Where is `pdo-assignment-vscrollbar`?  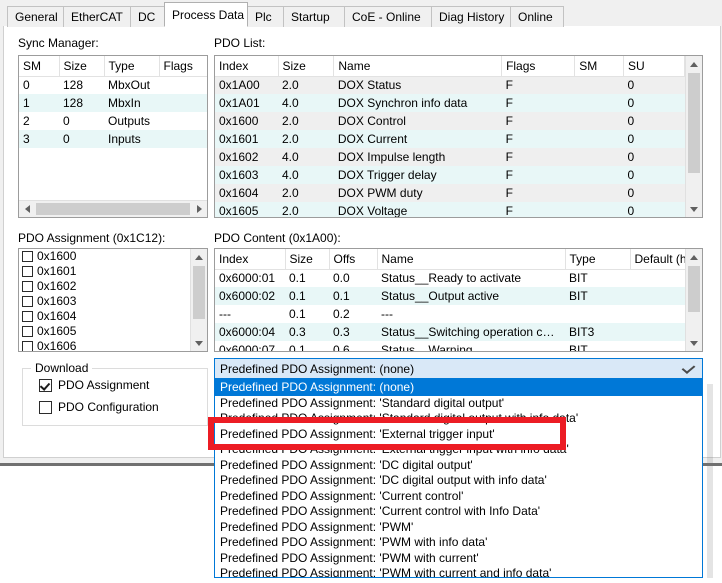
pdo-assignment-vscrollbar is located at coordinates (198, 300).